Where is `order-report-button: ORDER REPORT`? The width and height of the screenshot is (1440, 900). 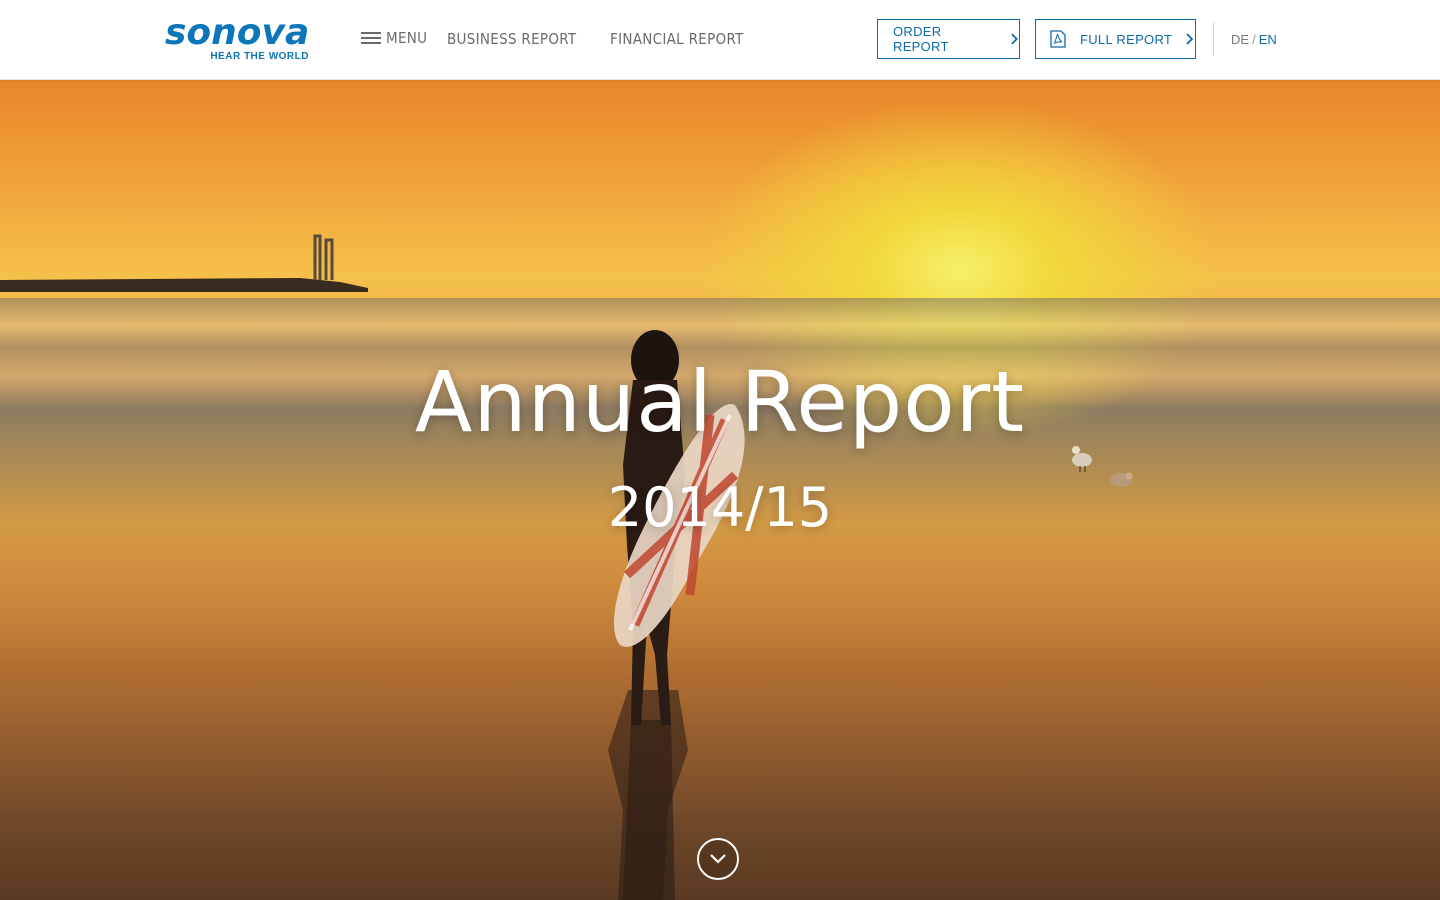 order-report-button: ORDER REPORT is located at coordinates (948, 39).